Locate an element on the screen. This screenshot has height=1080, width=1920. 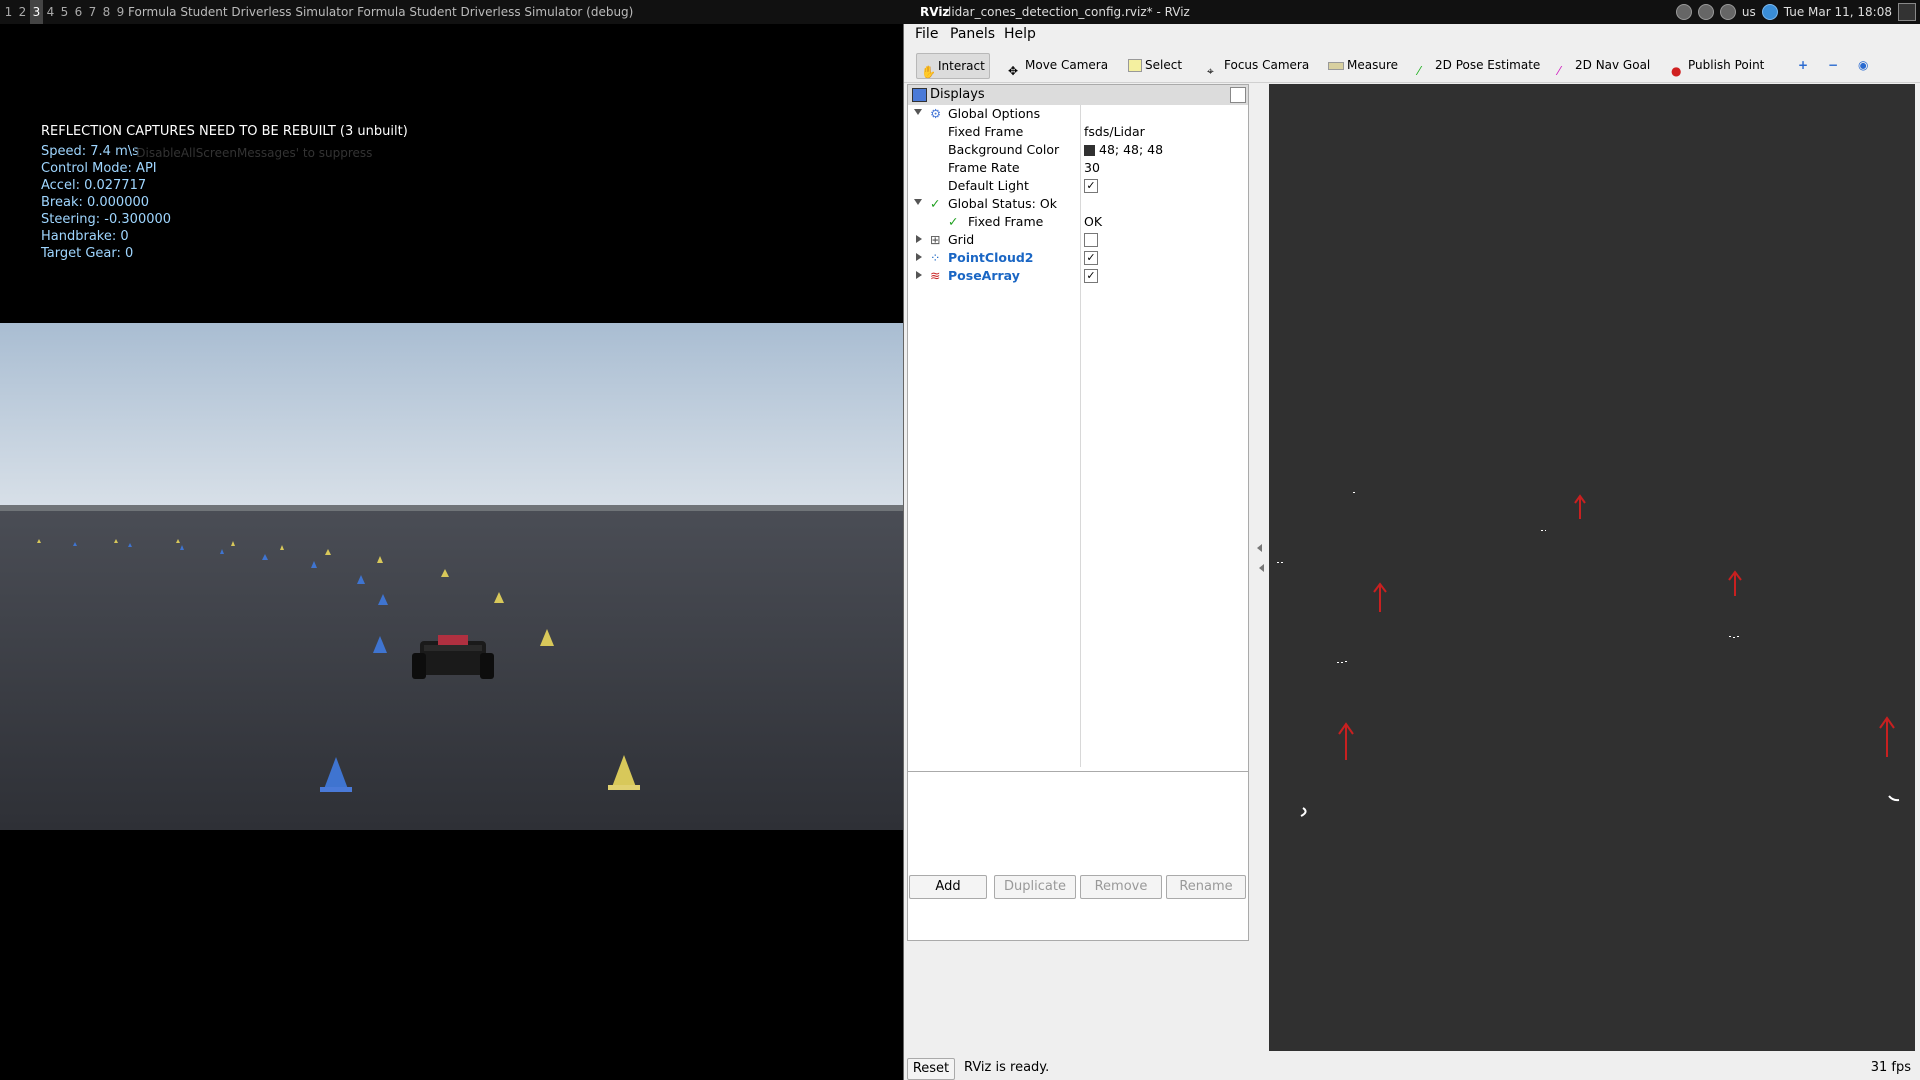
select-icon is located at coordinates (1135, 65).